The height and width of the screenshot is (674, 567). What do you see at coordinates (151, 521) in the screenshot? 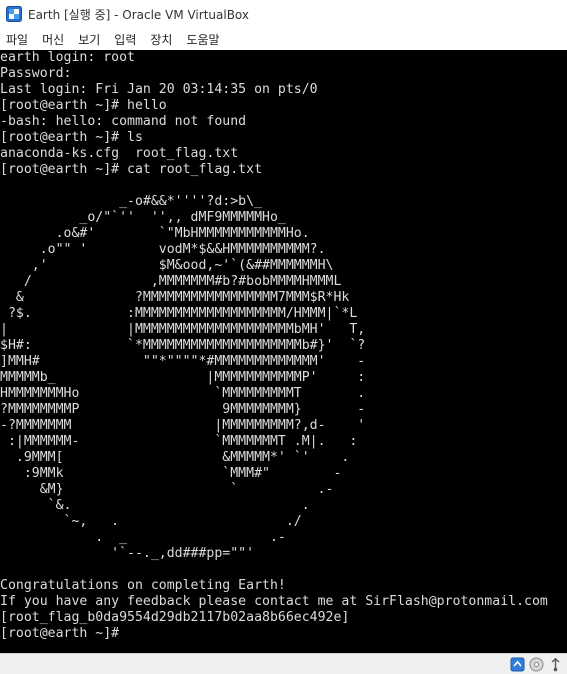
I see `ascii-art-line: `~, . ./` at bounding box center [151, 521].